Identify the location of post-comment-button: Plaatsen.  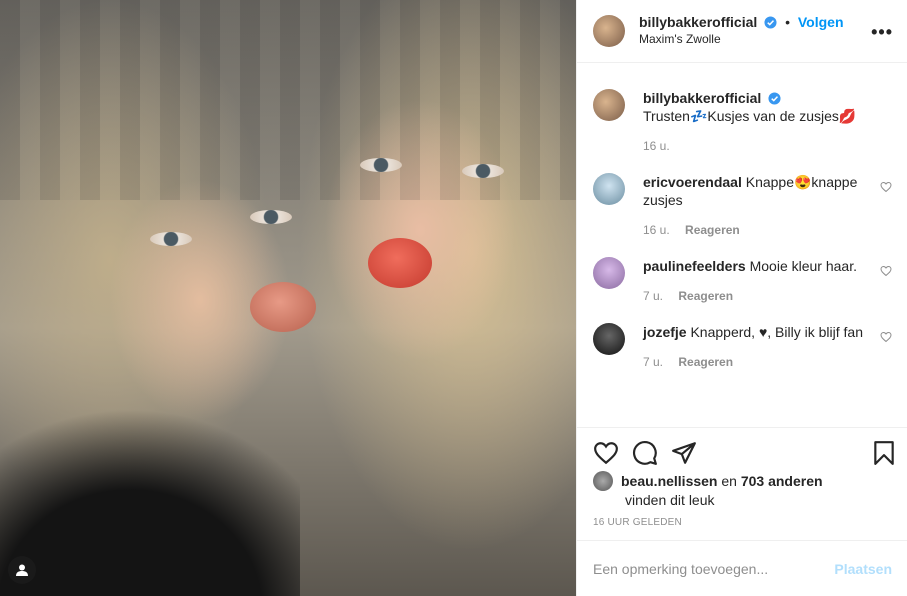
(863, 569).